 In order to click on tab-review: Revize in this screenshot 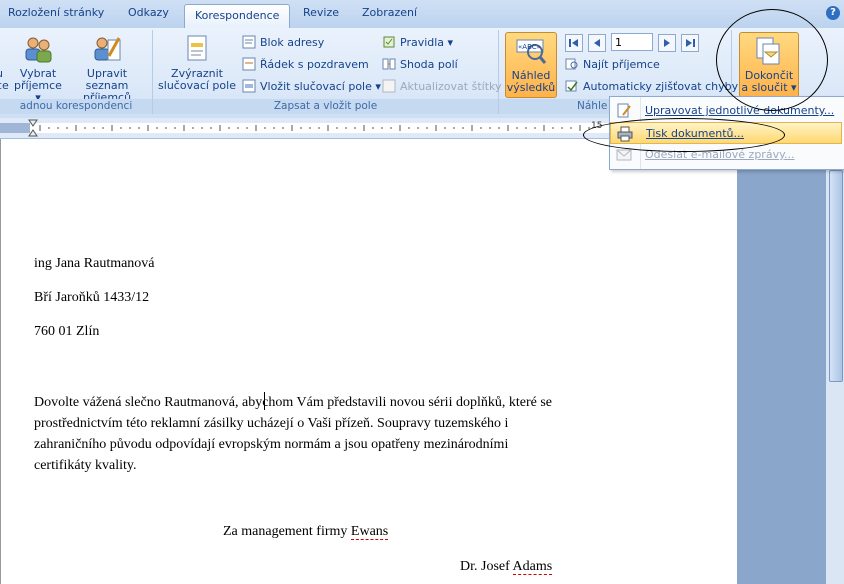, I will do `click(321, 12)`.